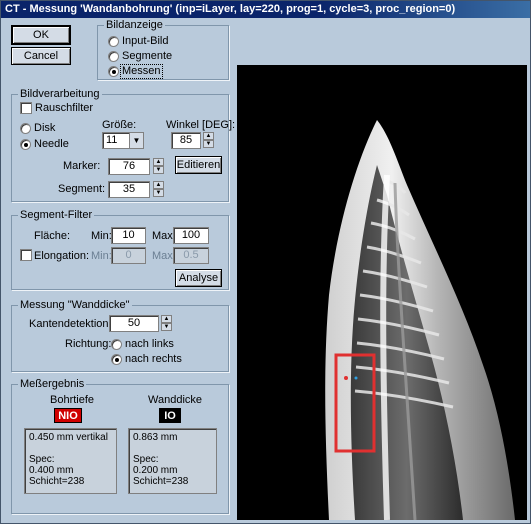 The image size is (531, 524). I want to click on rauschfilter-label: Rauschfilter, so click(64, 108).